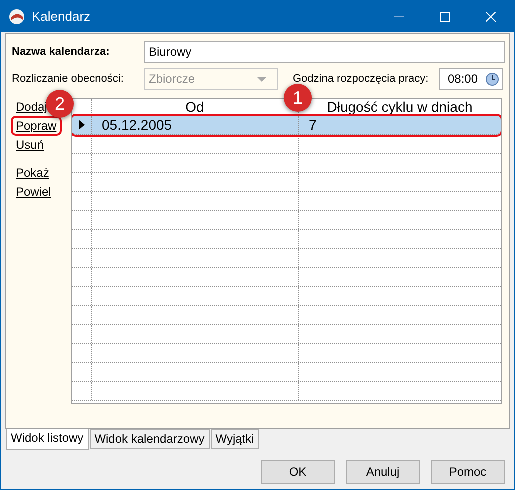  What do you see at coordinates (61, 17) in the screenshot?
I see `window-title: Kalendarz` at bounding box center [61, 17].